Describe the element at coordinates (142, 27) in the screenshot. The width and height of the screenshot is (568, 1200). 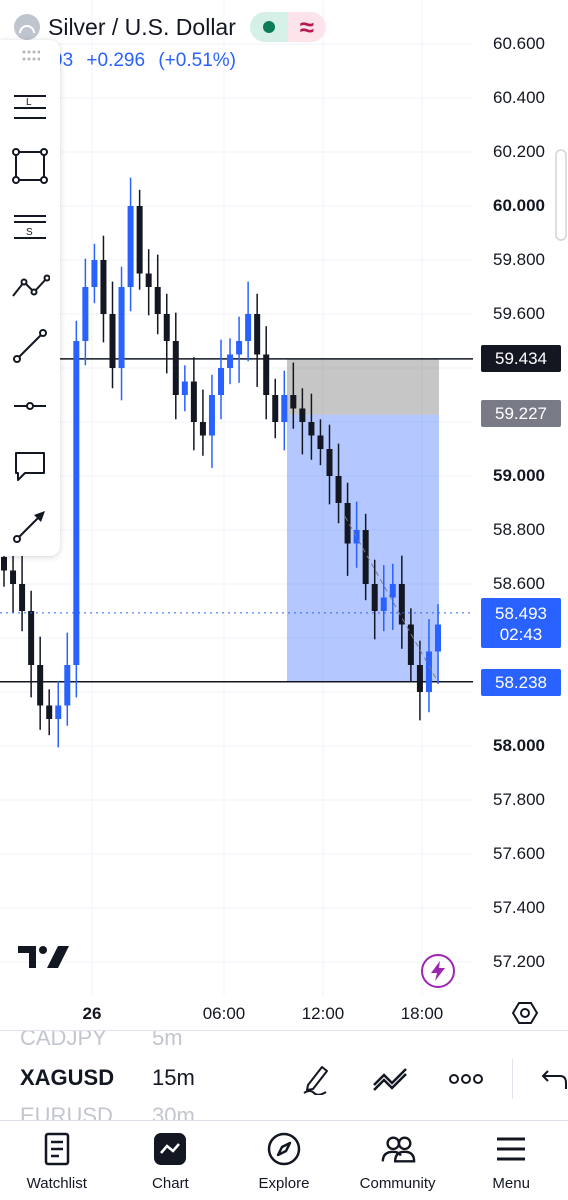
I see `symbol-name: Silver / U.S. Dollar` at that location.